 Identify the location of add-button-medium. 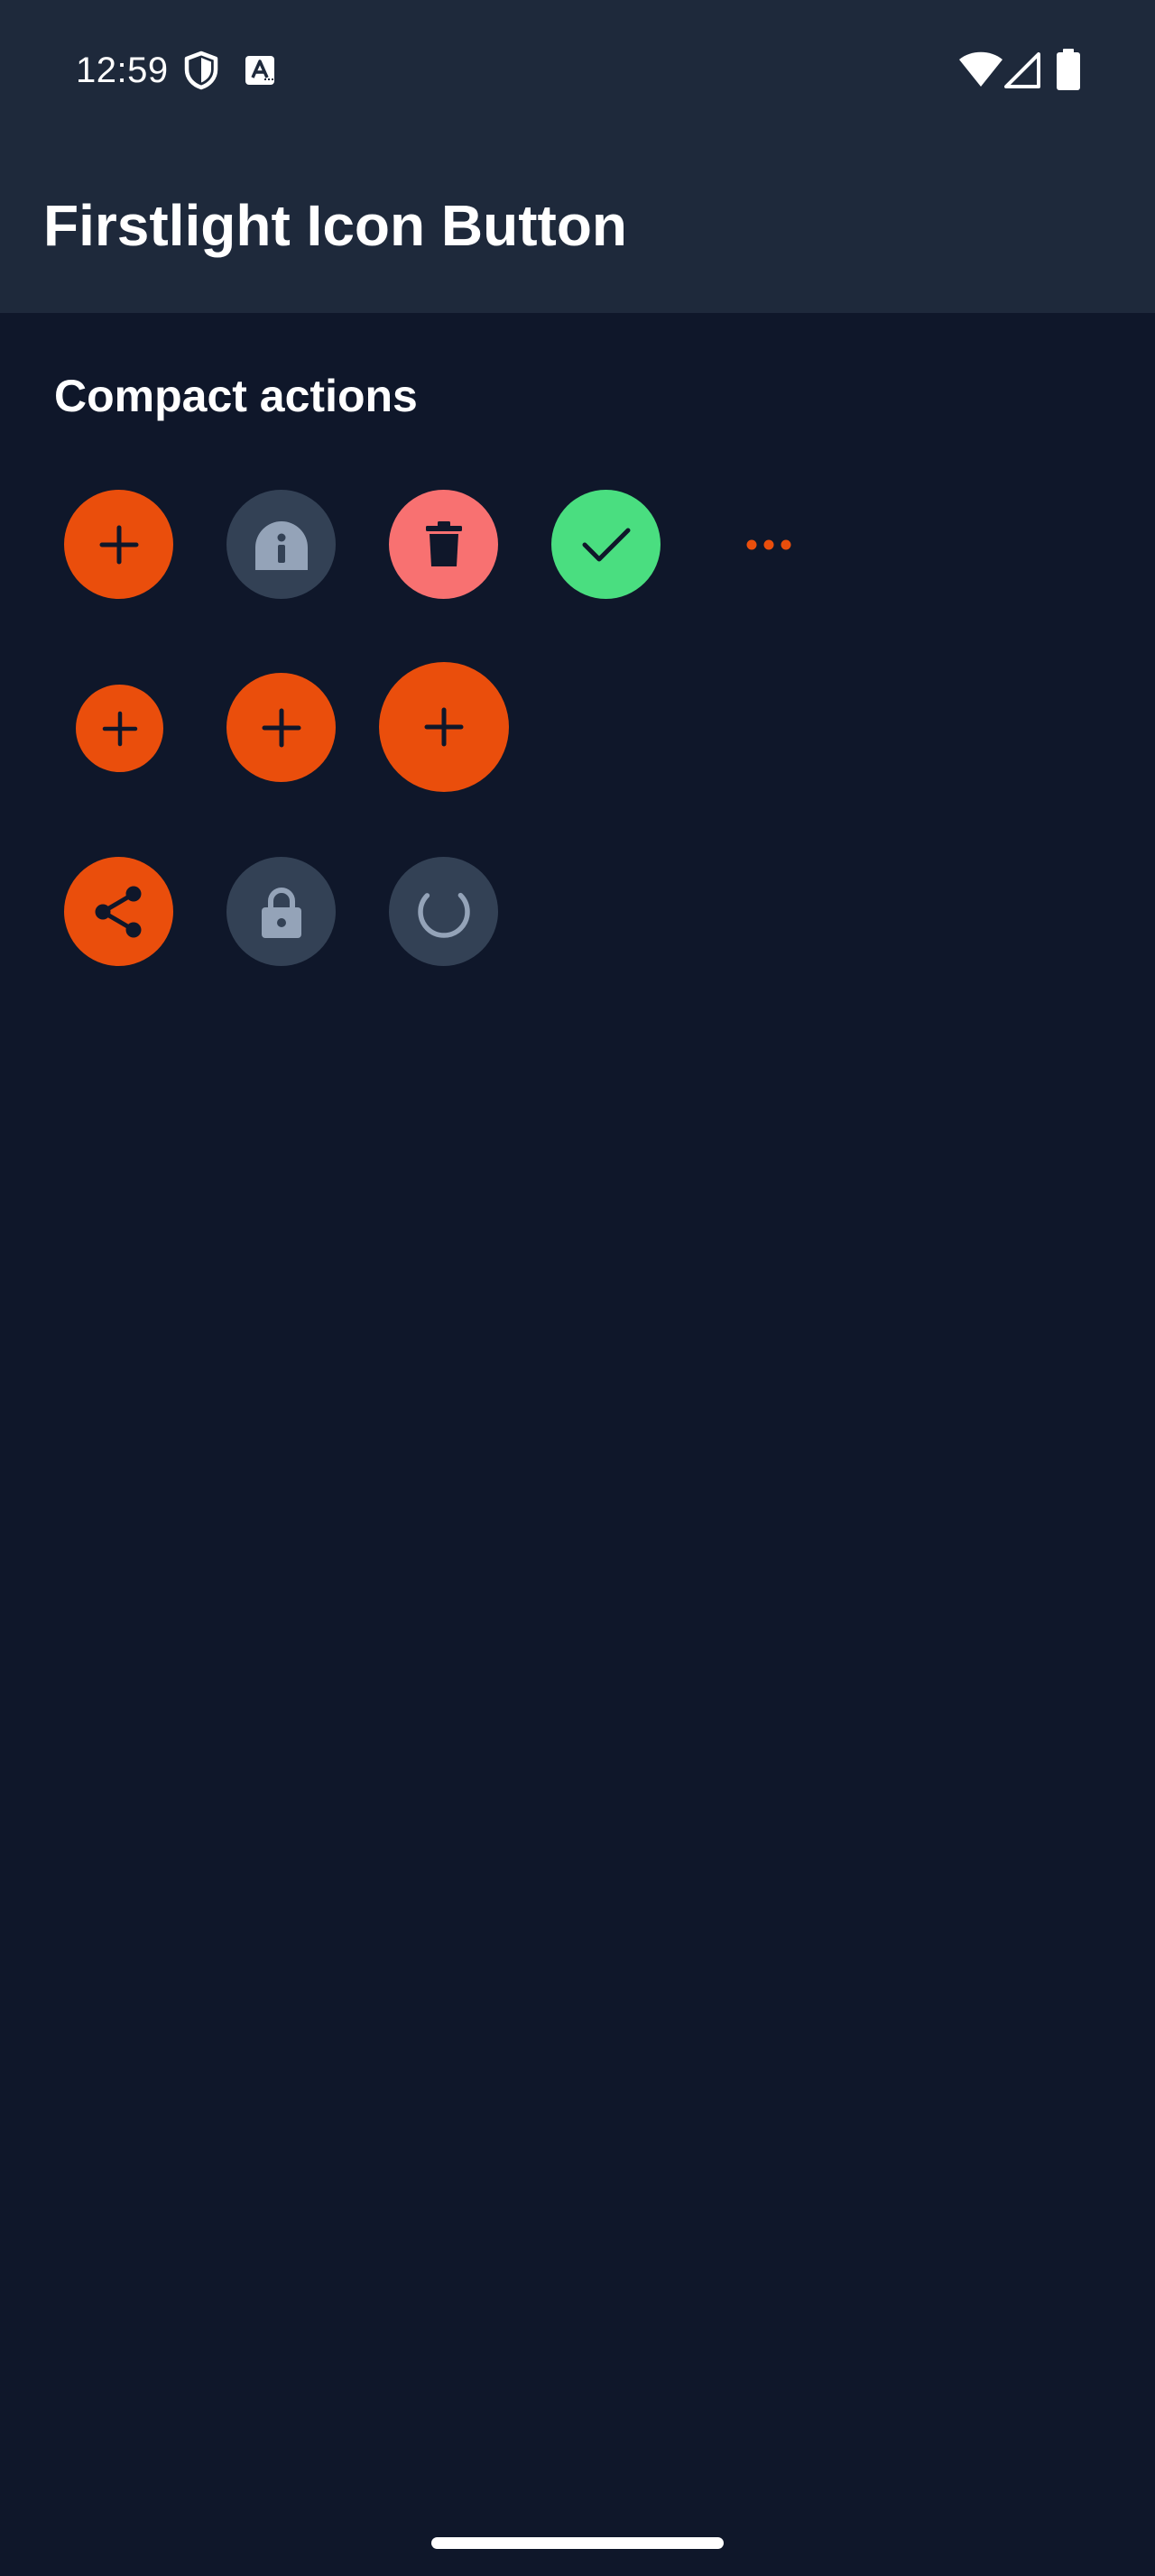
(281, 727).